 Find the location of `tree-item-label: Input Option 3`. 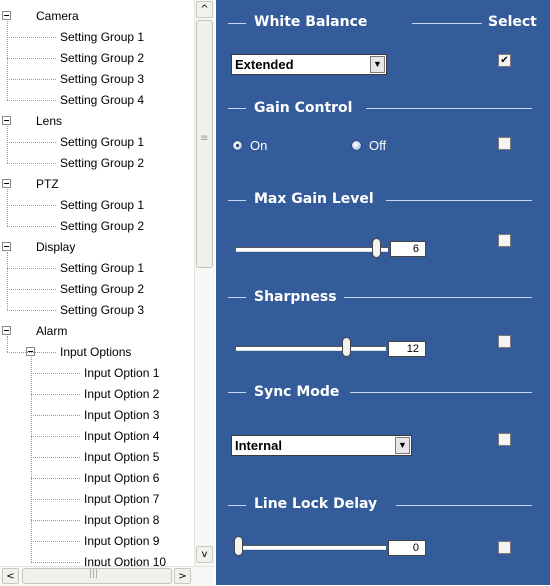

tree-item-label: Input Option 3 is located at coordinates (122, 415).